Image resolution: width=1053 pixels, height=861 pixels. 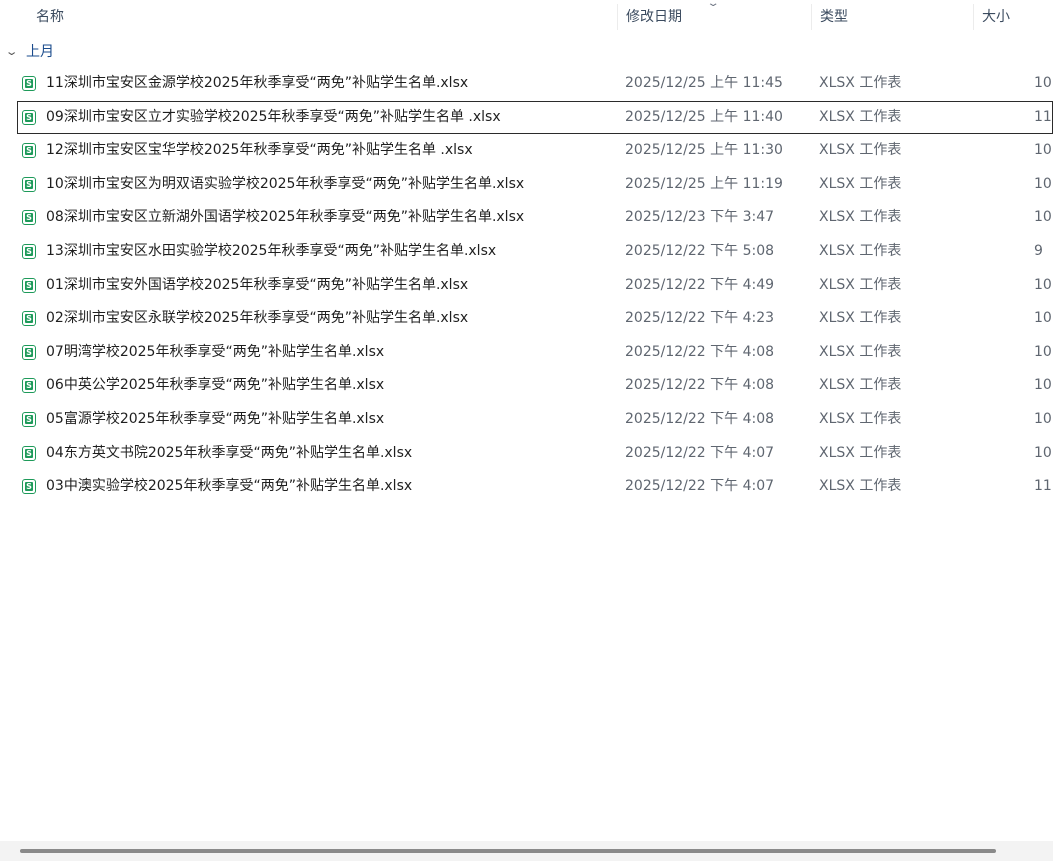 What do you see at coordinates (40, 52) in the screenshot?
I see `group-label: 上月` at bounding box center [40, 52].